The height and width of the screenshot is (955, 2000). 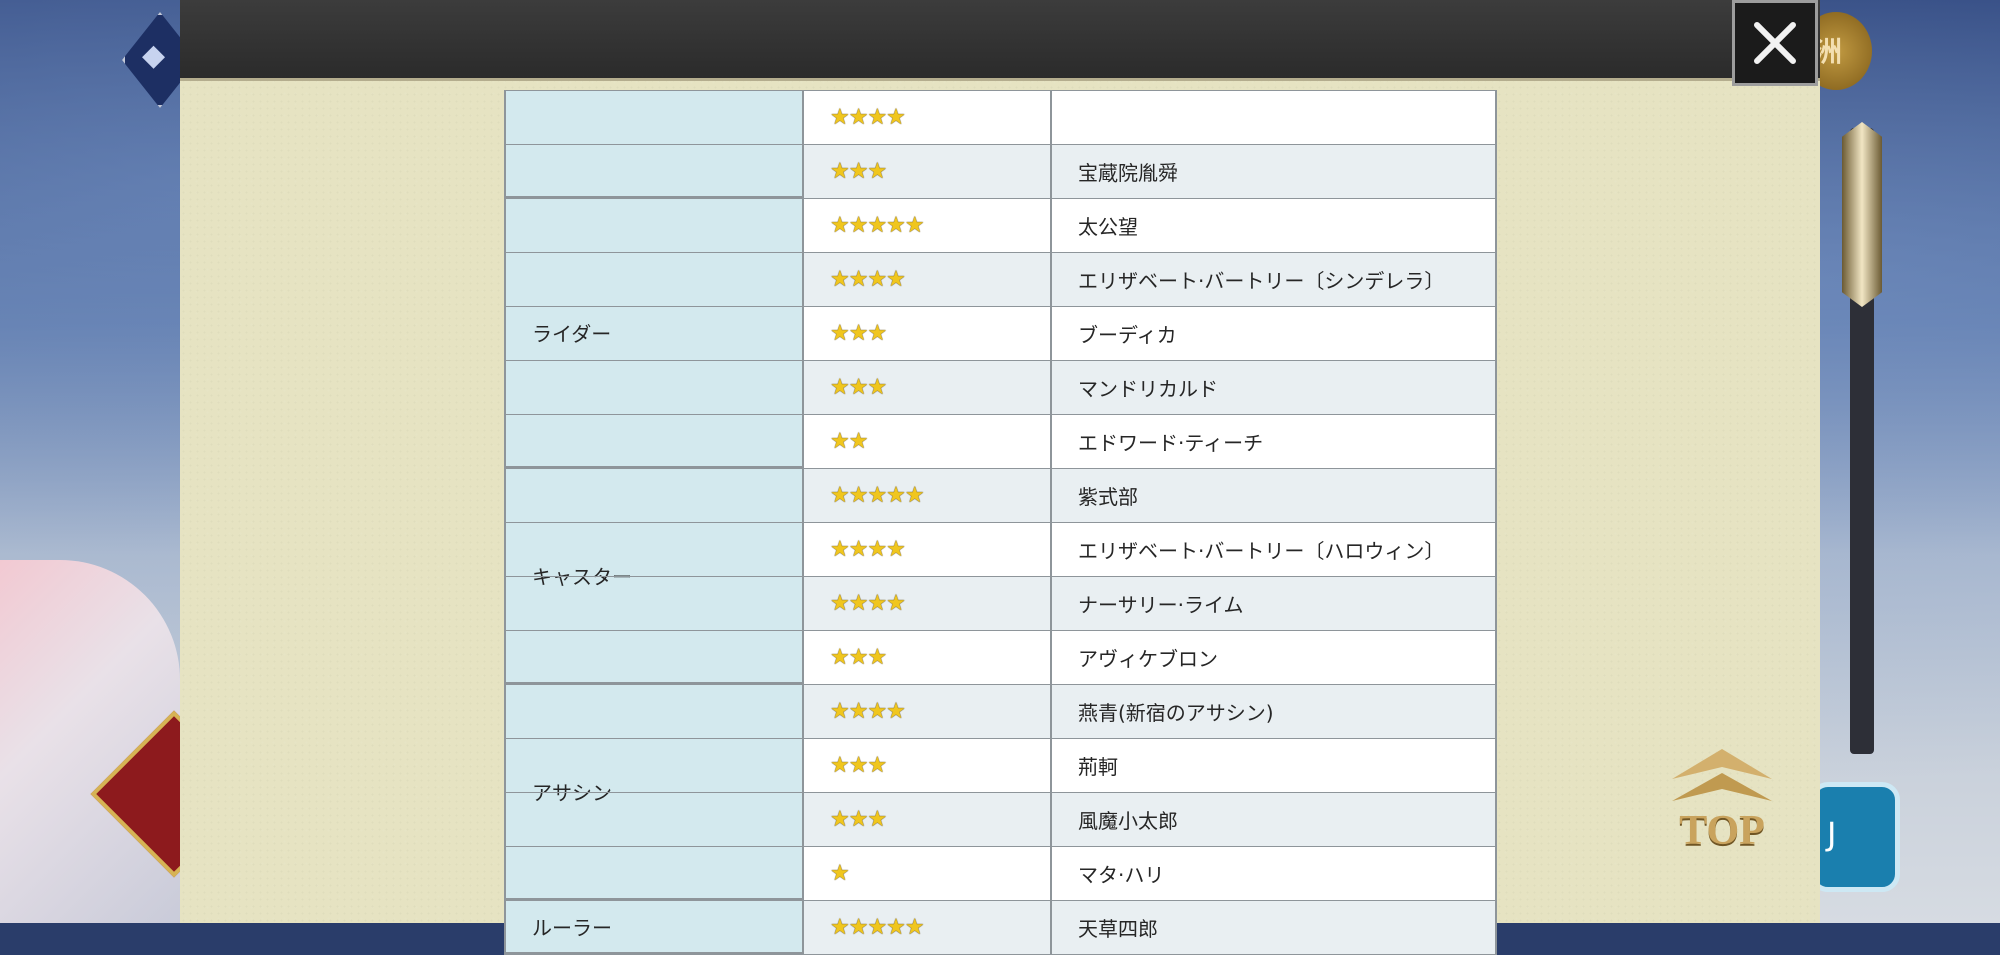 I want to click on table-row: ★★★ 風魔小太郎, so click(x=1000, y=820).